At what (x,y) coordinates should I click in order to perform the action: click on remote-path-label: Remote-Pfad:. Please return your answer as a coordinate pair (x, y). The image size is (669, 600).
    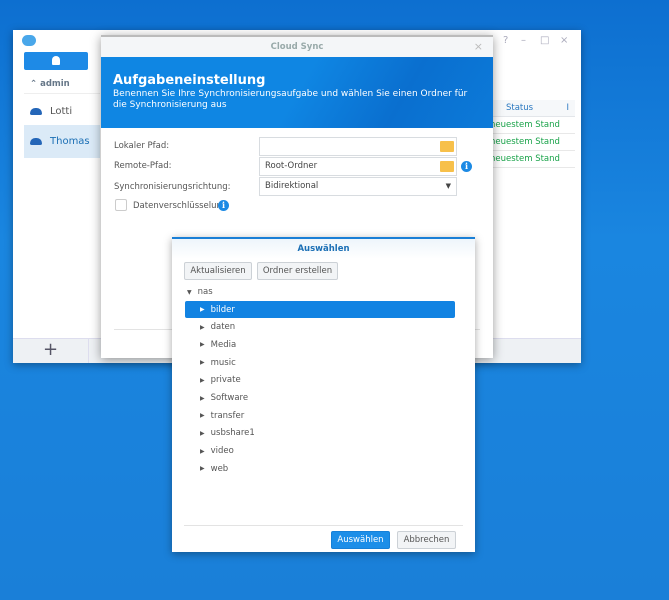
    Looking at the image, I should click on (143, 166).